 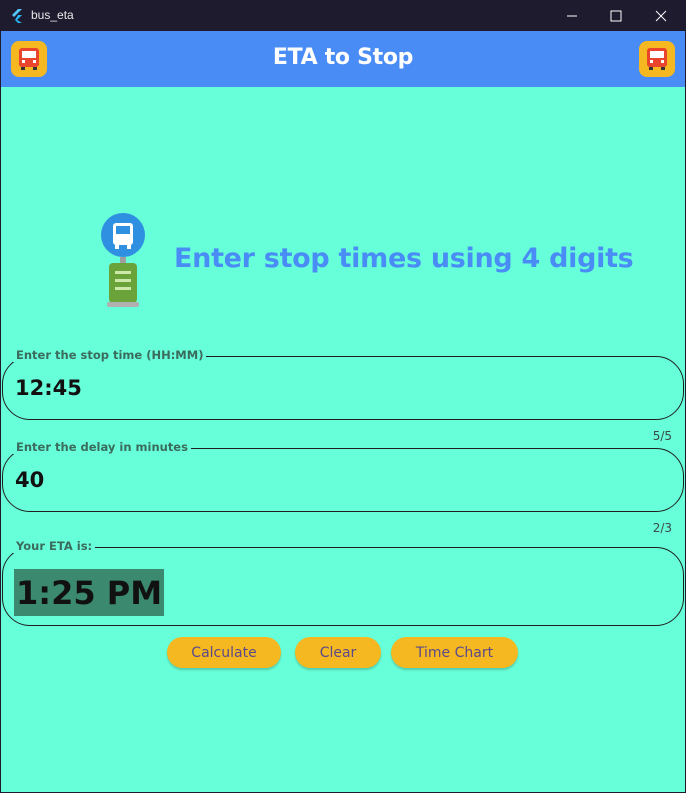 I want to click on instruction-heading: Enter stop times using 4 digits, so click(x=404, y=258).